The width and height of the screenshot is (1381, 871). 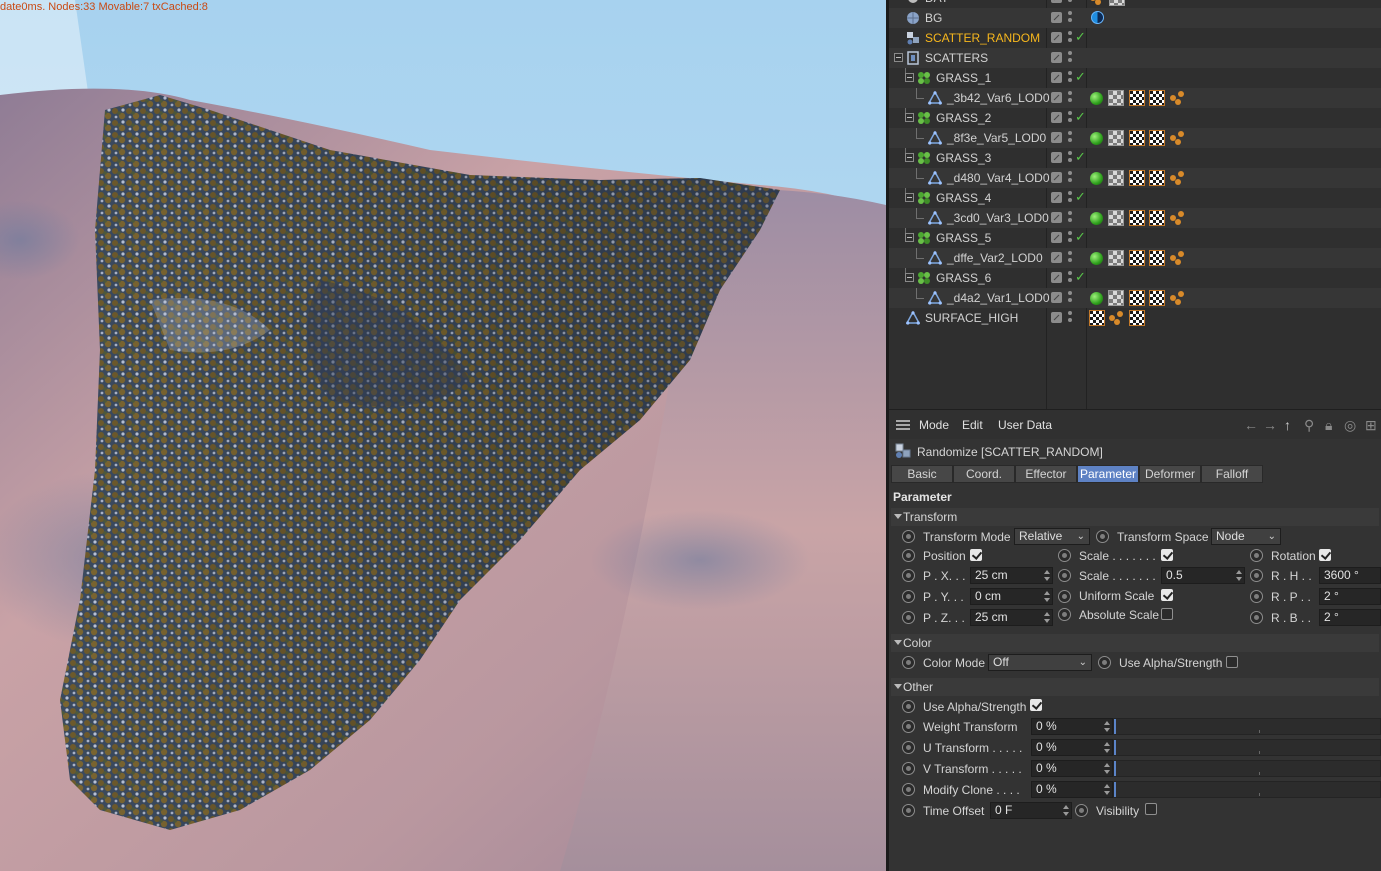 I want to click on object-name: _d4a2_Var1_LOD0, so click(x=998, y=298).